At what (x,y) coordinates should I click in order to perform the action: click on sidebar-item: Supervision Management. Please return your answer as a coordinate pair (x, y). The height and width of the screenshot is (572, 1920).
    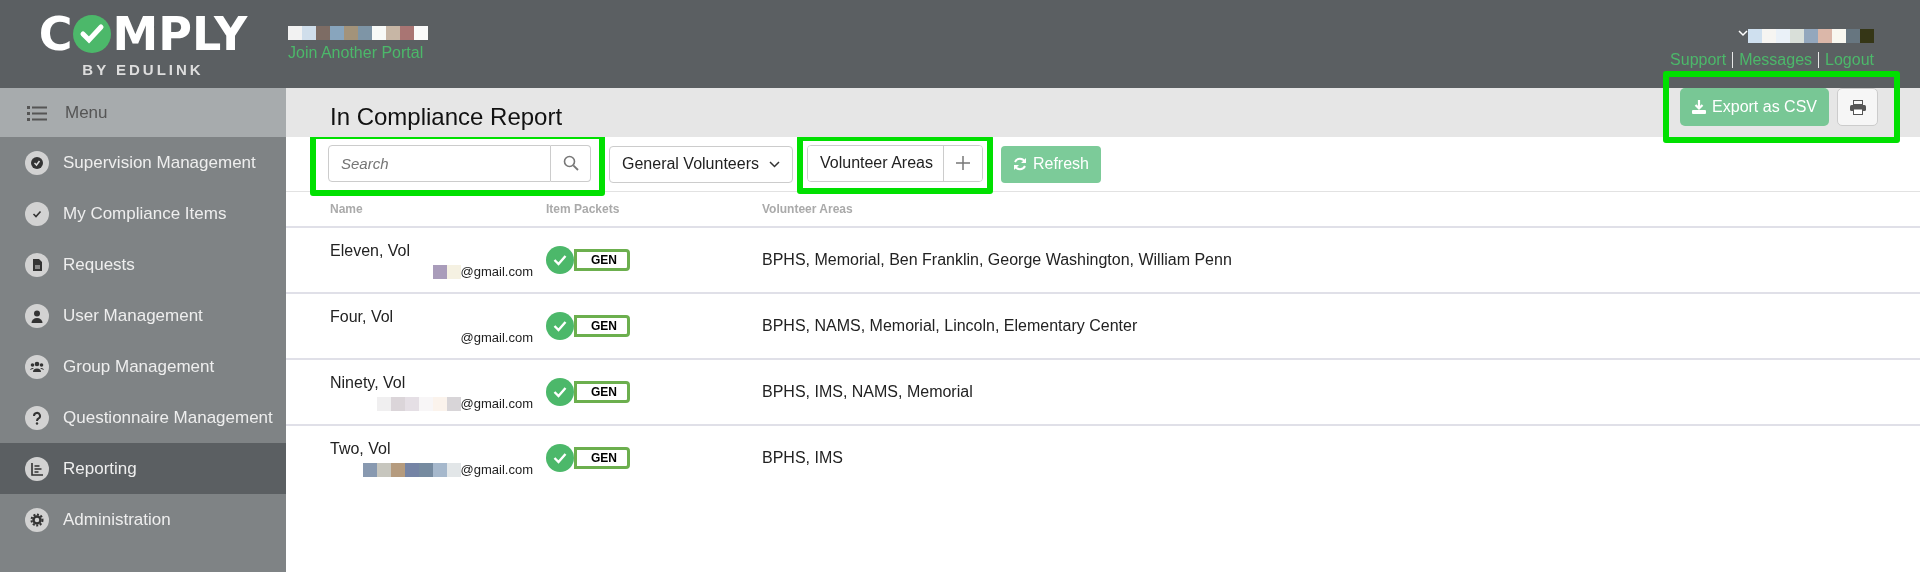
    Looking at the image, I should click on (143, 162).